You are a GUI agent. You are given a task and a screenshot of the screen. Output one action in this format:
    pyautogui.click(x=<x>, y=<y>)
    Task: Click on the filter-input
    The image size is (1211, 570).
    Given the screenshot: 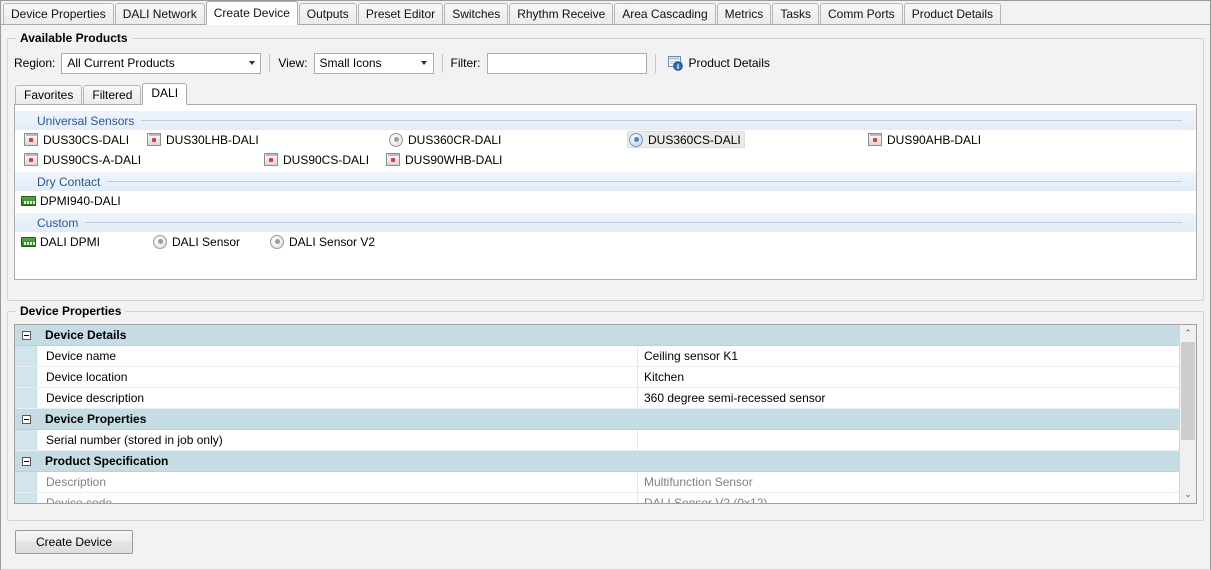 What is the action you would take?
    pyautogui.click(x=566, y=63)
    